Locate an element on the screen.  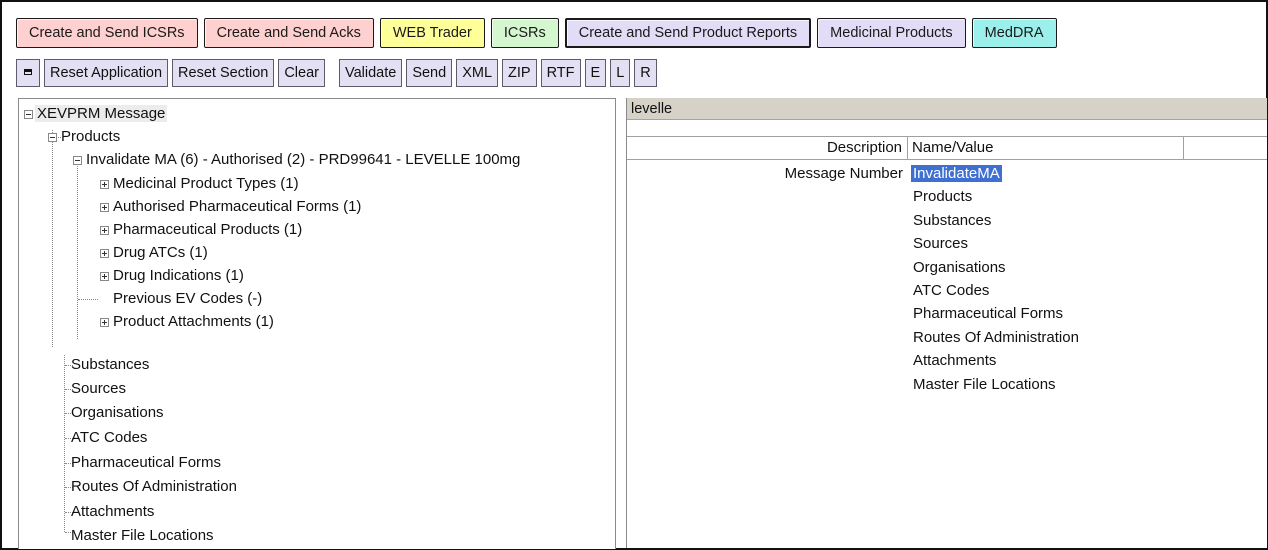
tree-node-pharmaceutical-forms: Pharmaceutical Forms is located at coordinates (146, 463).